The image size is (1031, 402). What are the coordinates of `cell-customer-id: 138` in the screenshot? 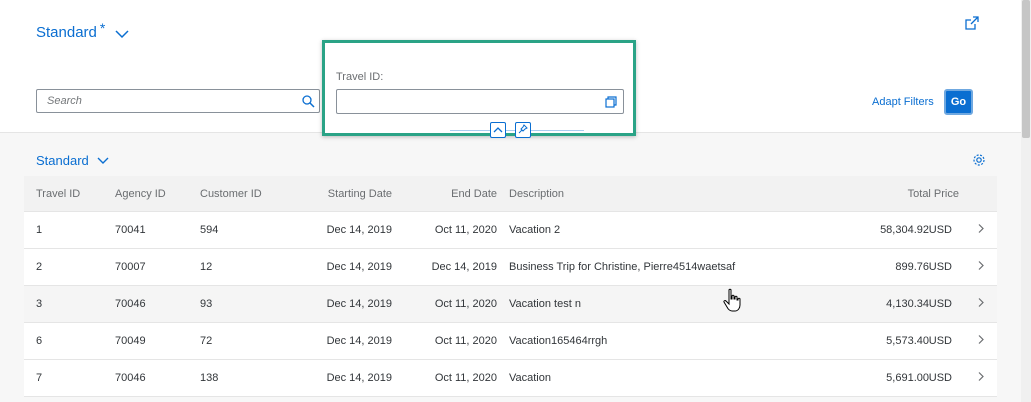 It's located at (209, 378).